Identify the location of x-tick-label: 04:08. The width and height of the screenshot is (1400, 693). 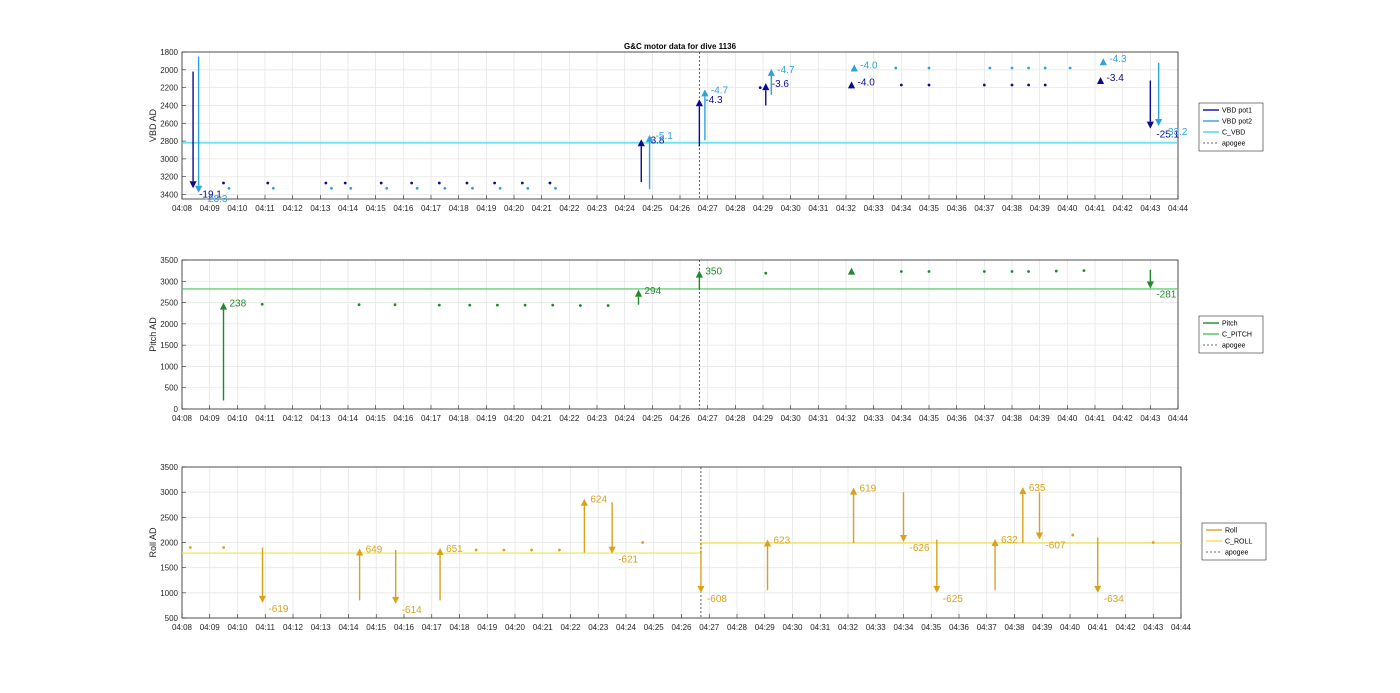
(182, 627).